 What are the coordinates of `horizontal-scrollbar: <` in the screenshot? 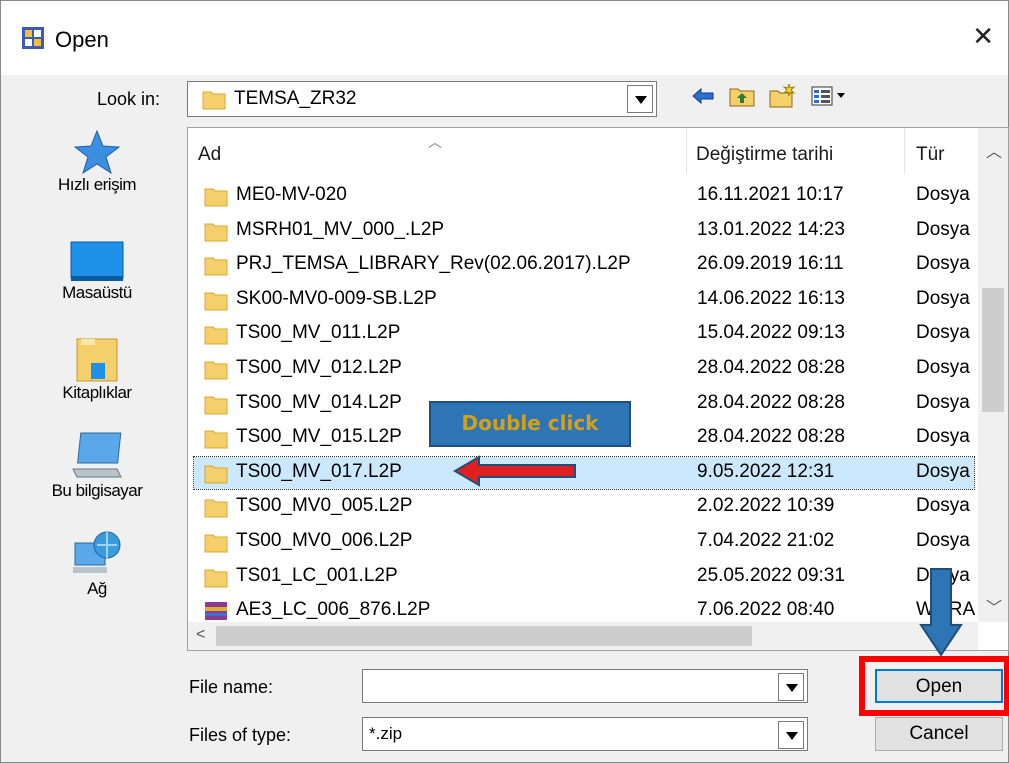 It's located at (583, 636).